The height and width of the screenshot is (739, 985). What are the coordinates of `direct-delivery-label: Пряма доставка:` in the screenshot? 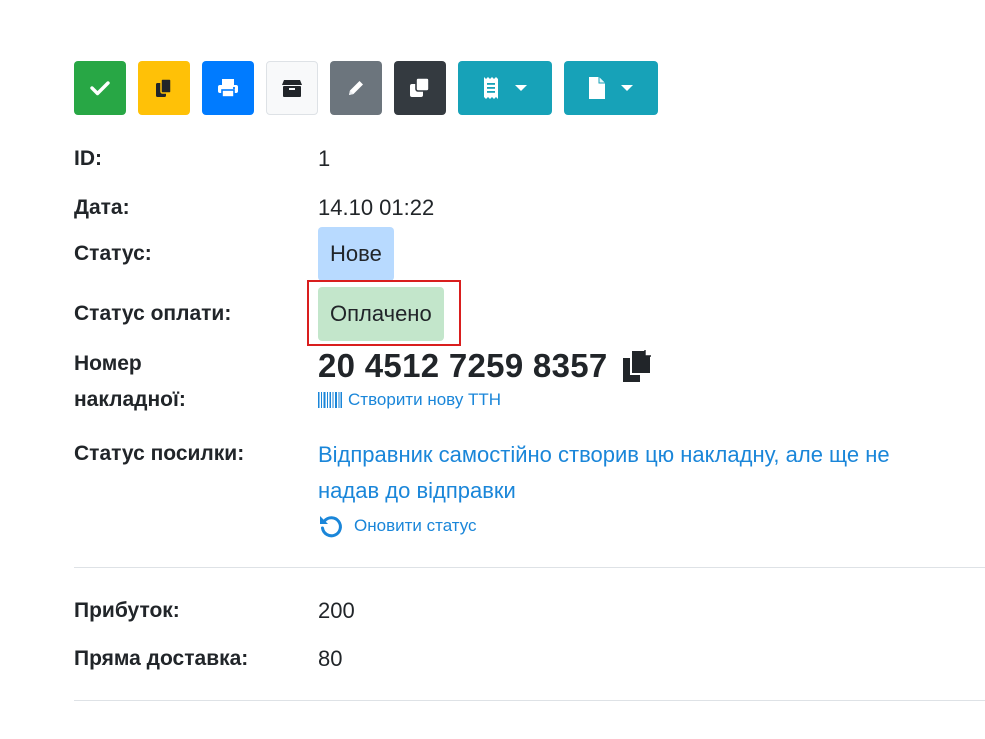 It's located at (161, 658).